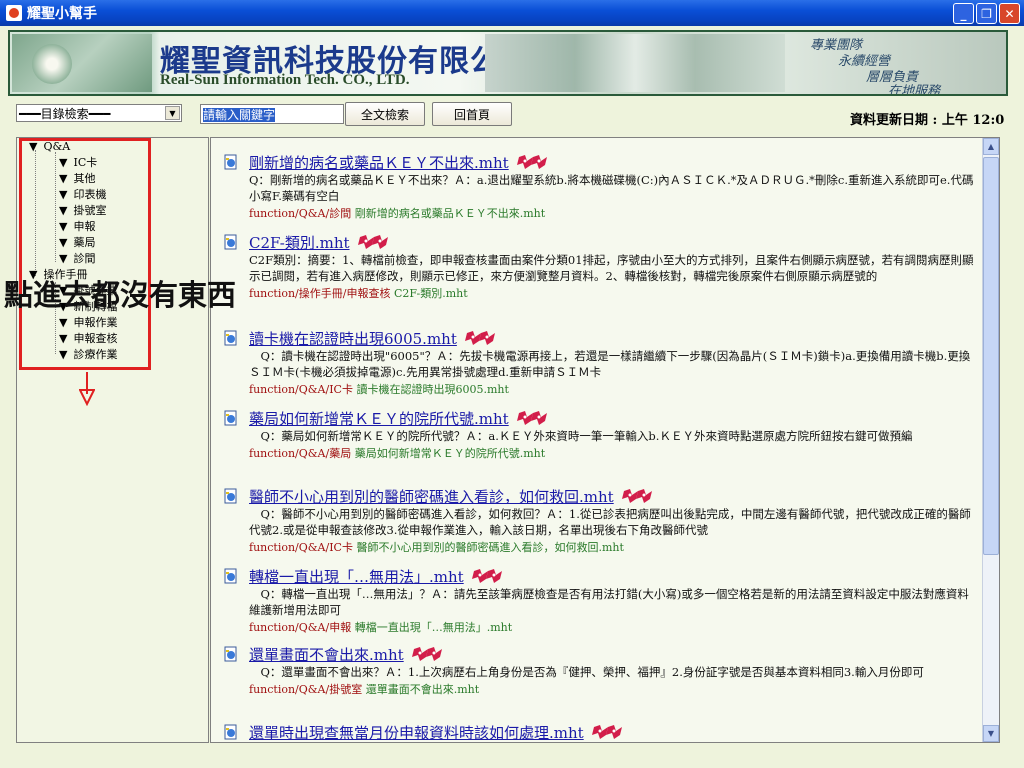  I want to click on result-title-link: 還單時出現查無當月份申報資料時該如何處理.mht, so click(416, 732).